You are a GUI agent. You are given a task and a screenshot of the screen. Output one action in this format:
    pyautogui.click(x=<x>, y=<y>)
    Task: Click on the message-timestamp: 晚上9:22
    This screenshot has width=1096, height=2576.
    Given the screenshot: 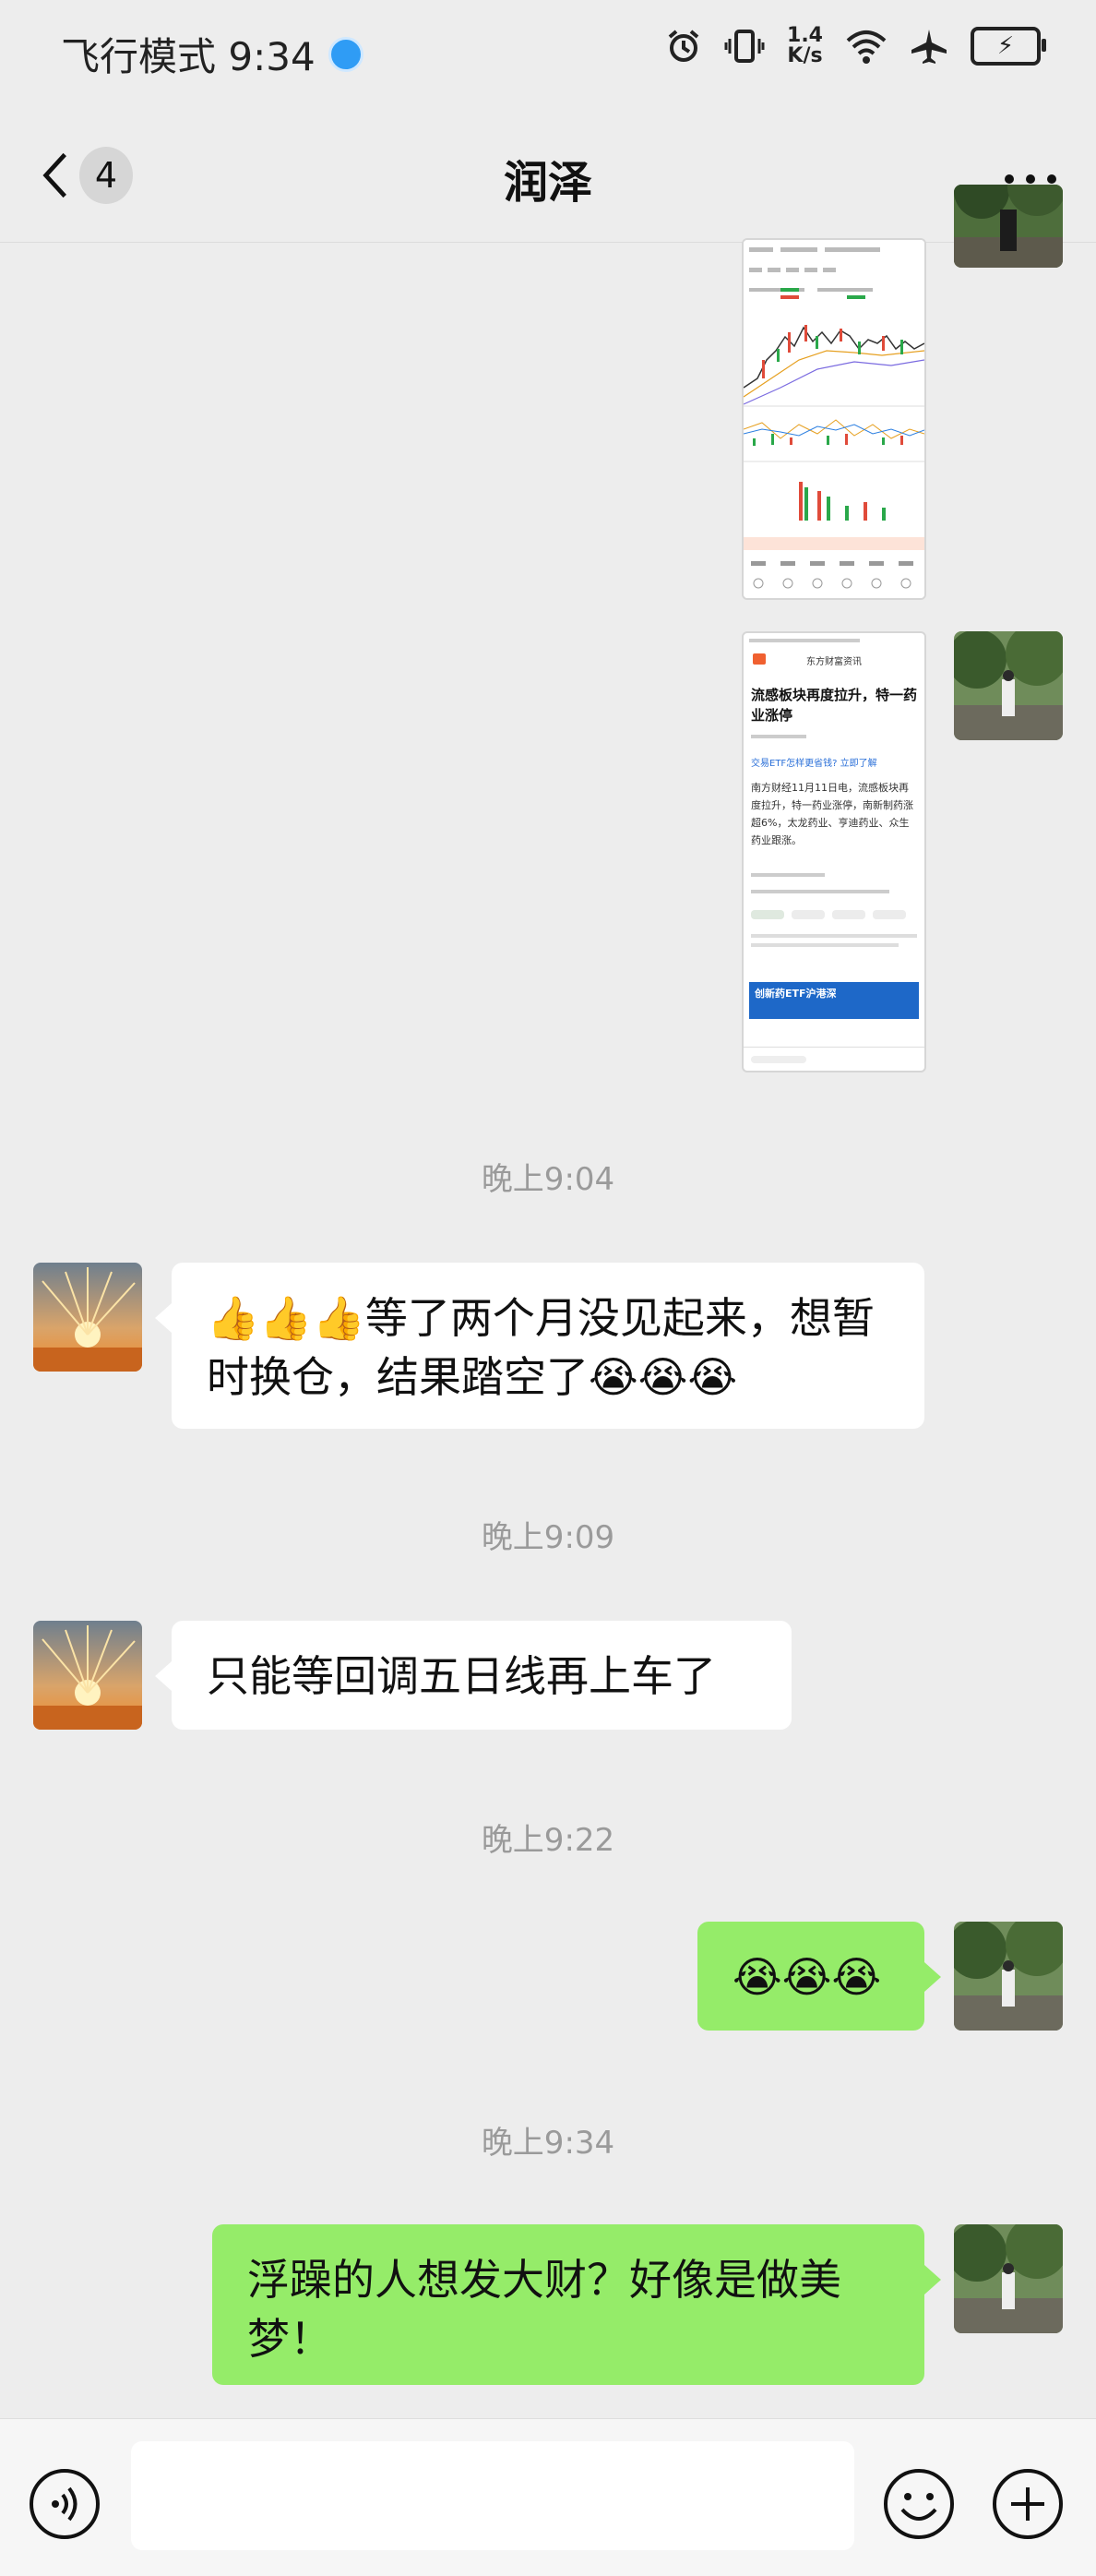 What is the action you would take?
    pyautogui.click(x=548, y=1841)
    